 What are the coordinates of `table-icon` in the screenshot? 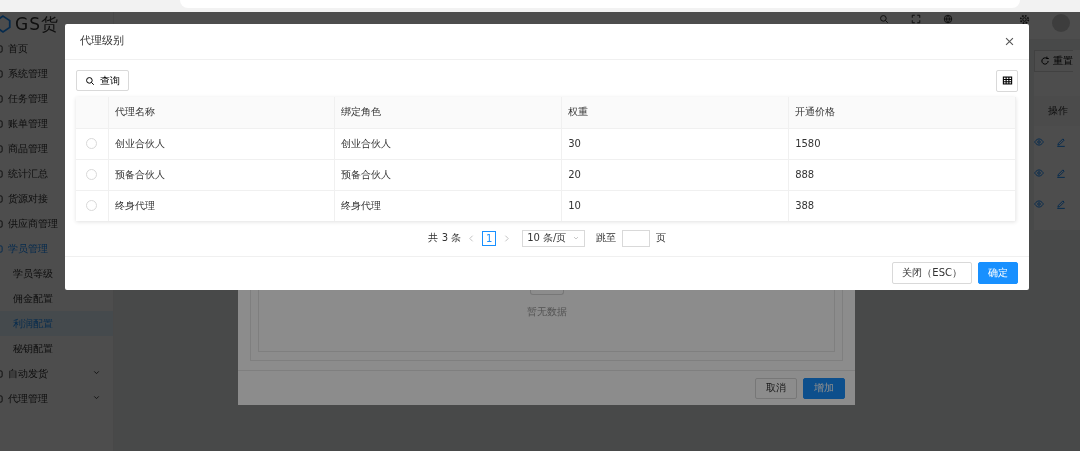 It's located at (1007, 81).